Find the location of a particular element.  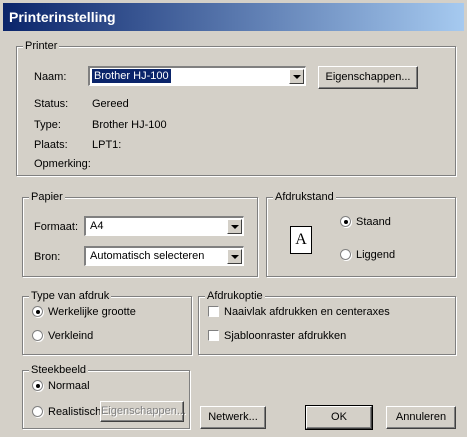

stamp-image-group-label: Steekbeeld is located at coordinates (59, 370).